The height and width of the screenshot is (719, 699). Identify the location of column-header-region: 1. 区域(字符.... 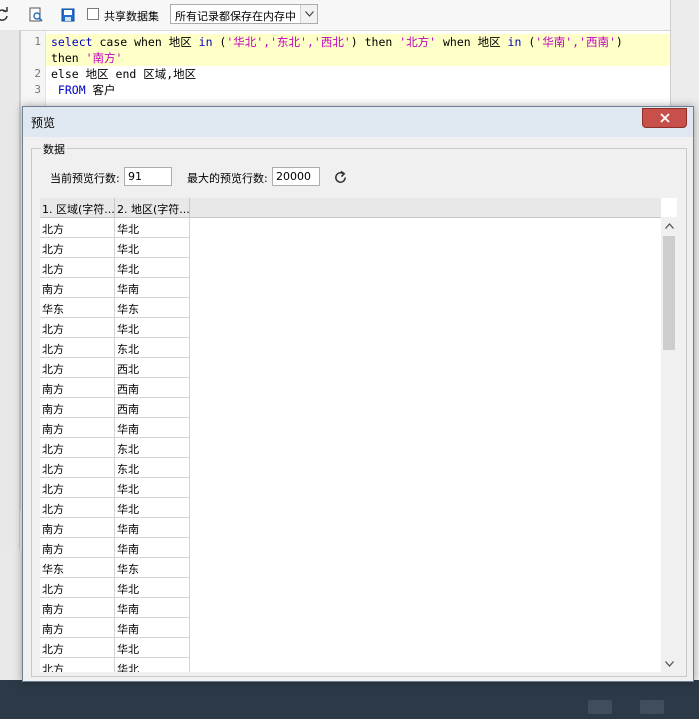
(77, 207).